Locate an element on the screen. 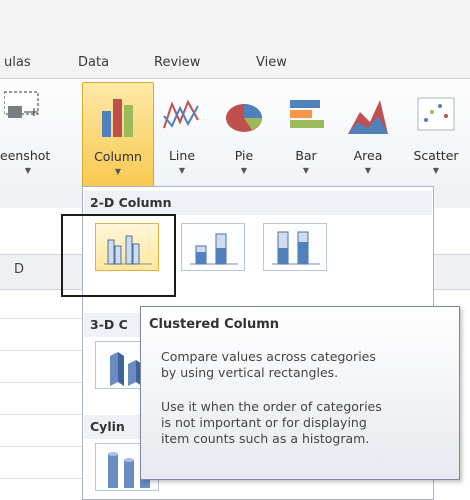 The height and width of the screenshot is (500, 470). screenshot-label: eenshot is located at coordinates (25, 155).